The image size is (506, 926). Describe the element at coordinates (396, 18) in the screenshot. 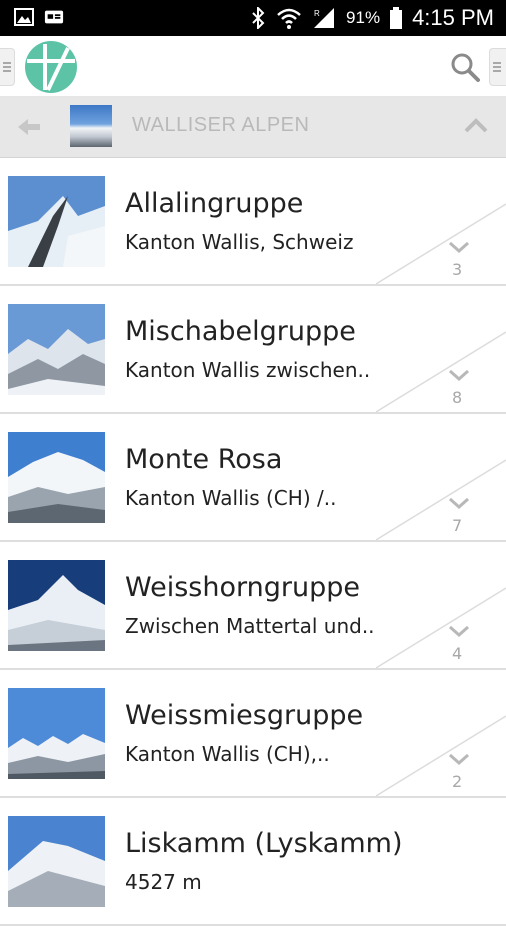

I see `battery-icon` at that location.